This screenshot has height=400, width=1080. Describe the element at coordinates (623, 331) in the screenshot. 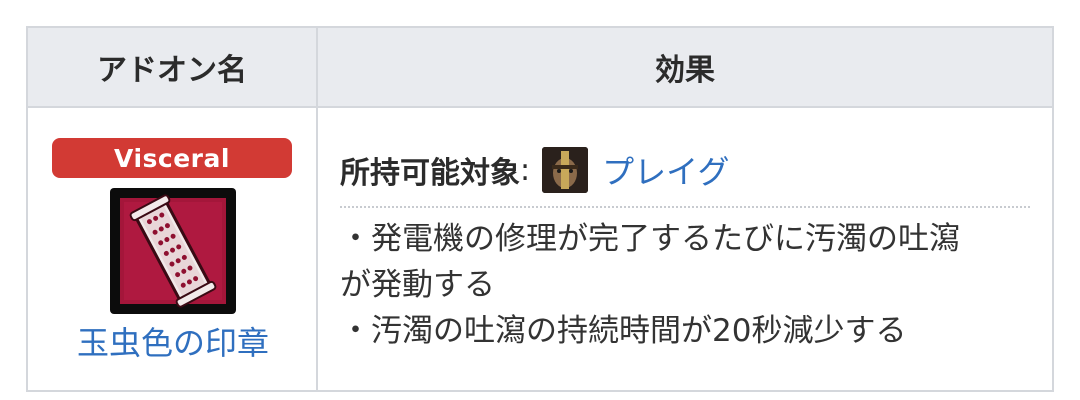

I see `effect-line: ・汚濁の吐瀉の持続時間が20秒減少する` at that location.